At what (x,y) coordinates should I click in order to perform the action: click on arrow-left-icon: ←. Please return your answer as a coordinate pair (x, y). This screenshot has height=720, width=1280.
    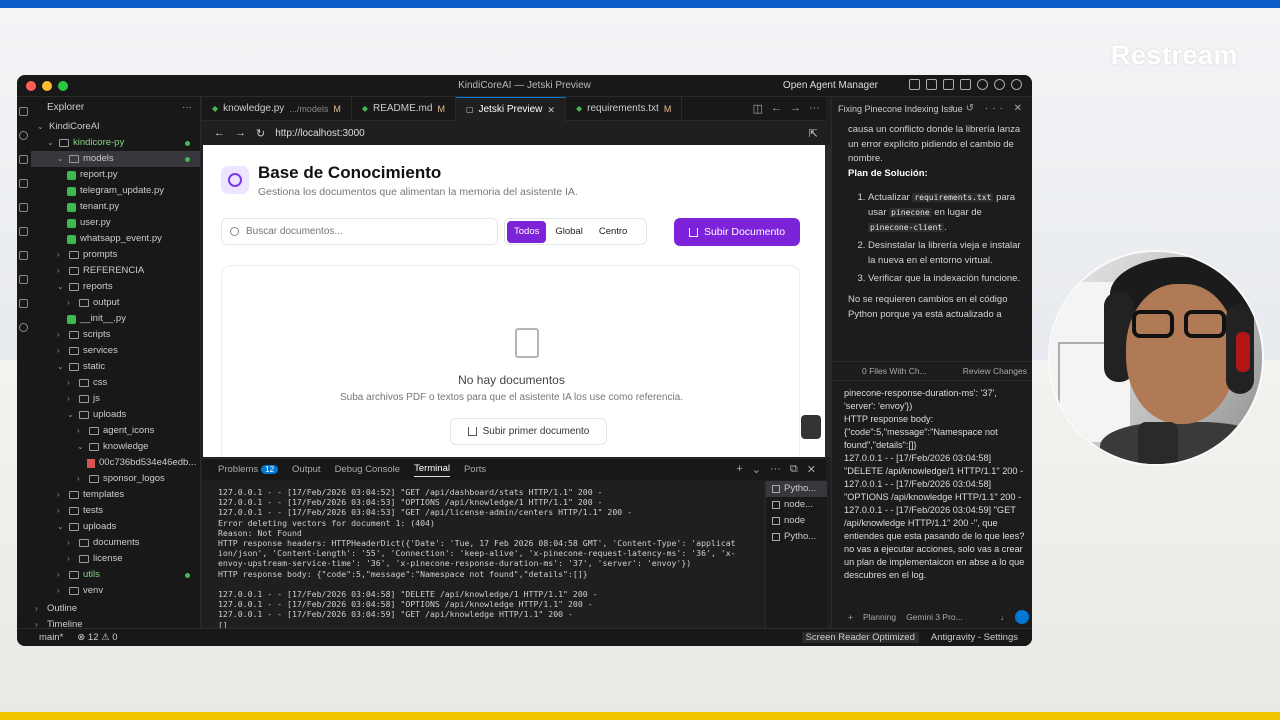
    Looking at the image, I should click on (776, 108).